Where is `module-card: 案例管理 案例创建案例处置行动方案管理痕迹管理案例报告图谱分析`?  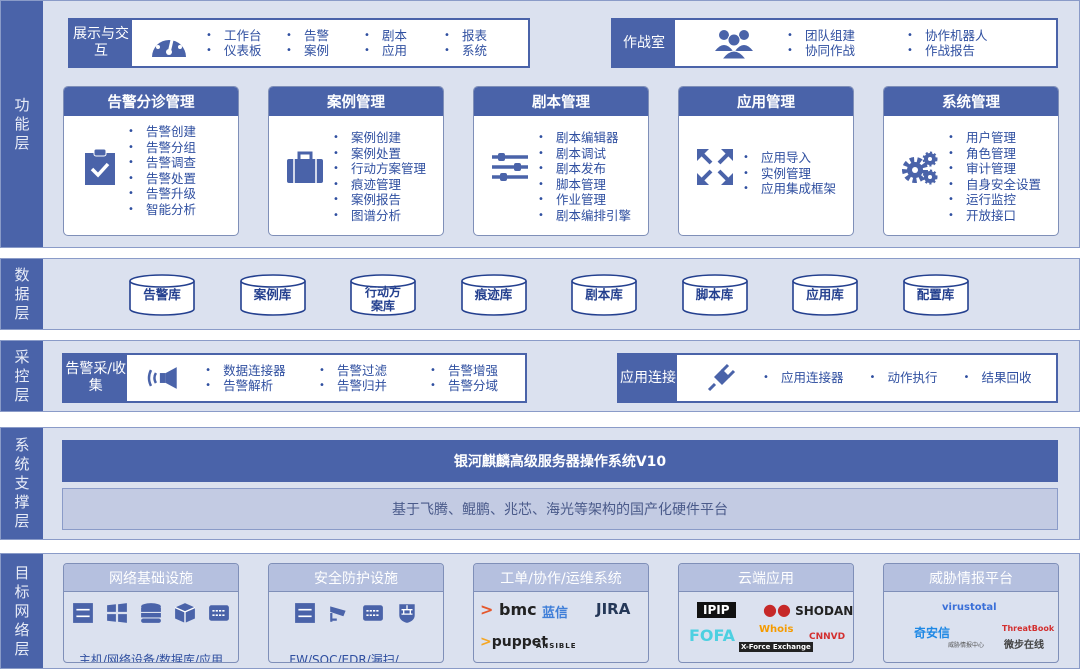
module-card: 案例管理 案例创建案例处置行动方案管理痕迹管理案例报告图谱分析 is located at coordinates (356, 161).